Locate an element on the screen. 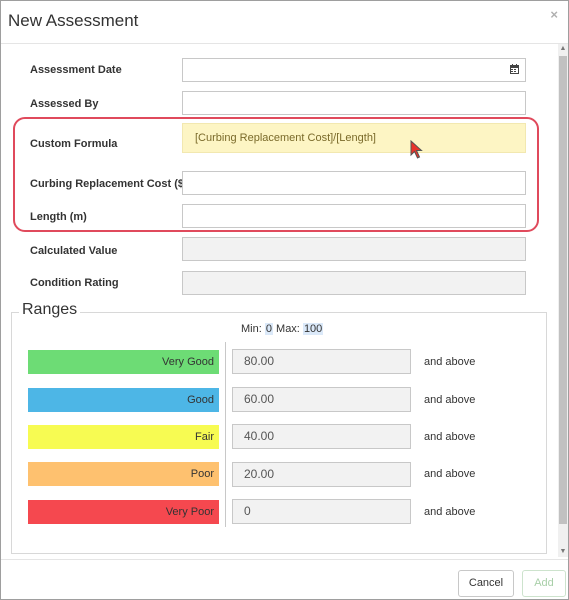 The image size is (569, 600). mouse-cursor-icon is located at coordinates (416, 149).